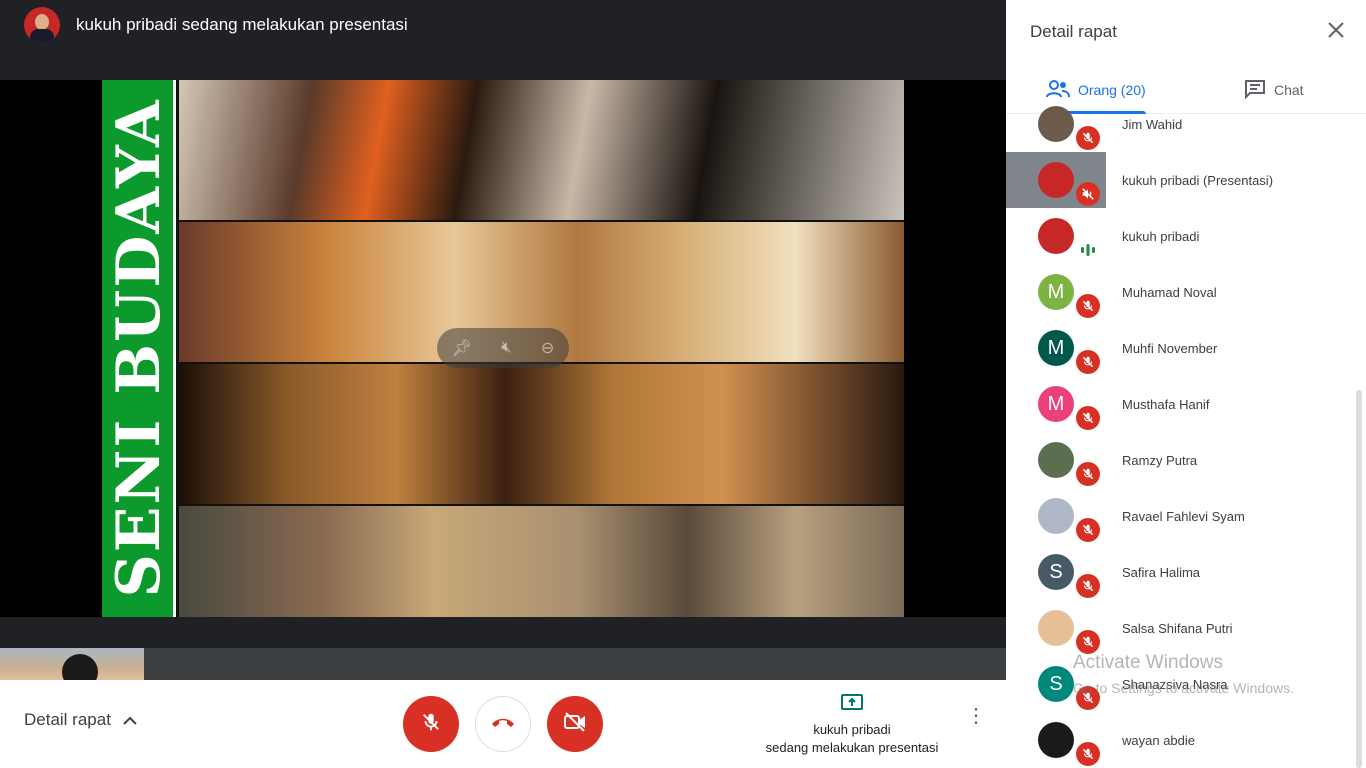 This screenshot has width=1366, height=768. I want to click on slide-vertical-title: SENI BUDAYA, so click(139, 348).